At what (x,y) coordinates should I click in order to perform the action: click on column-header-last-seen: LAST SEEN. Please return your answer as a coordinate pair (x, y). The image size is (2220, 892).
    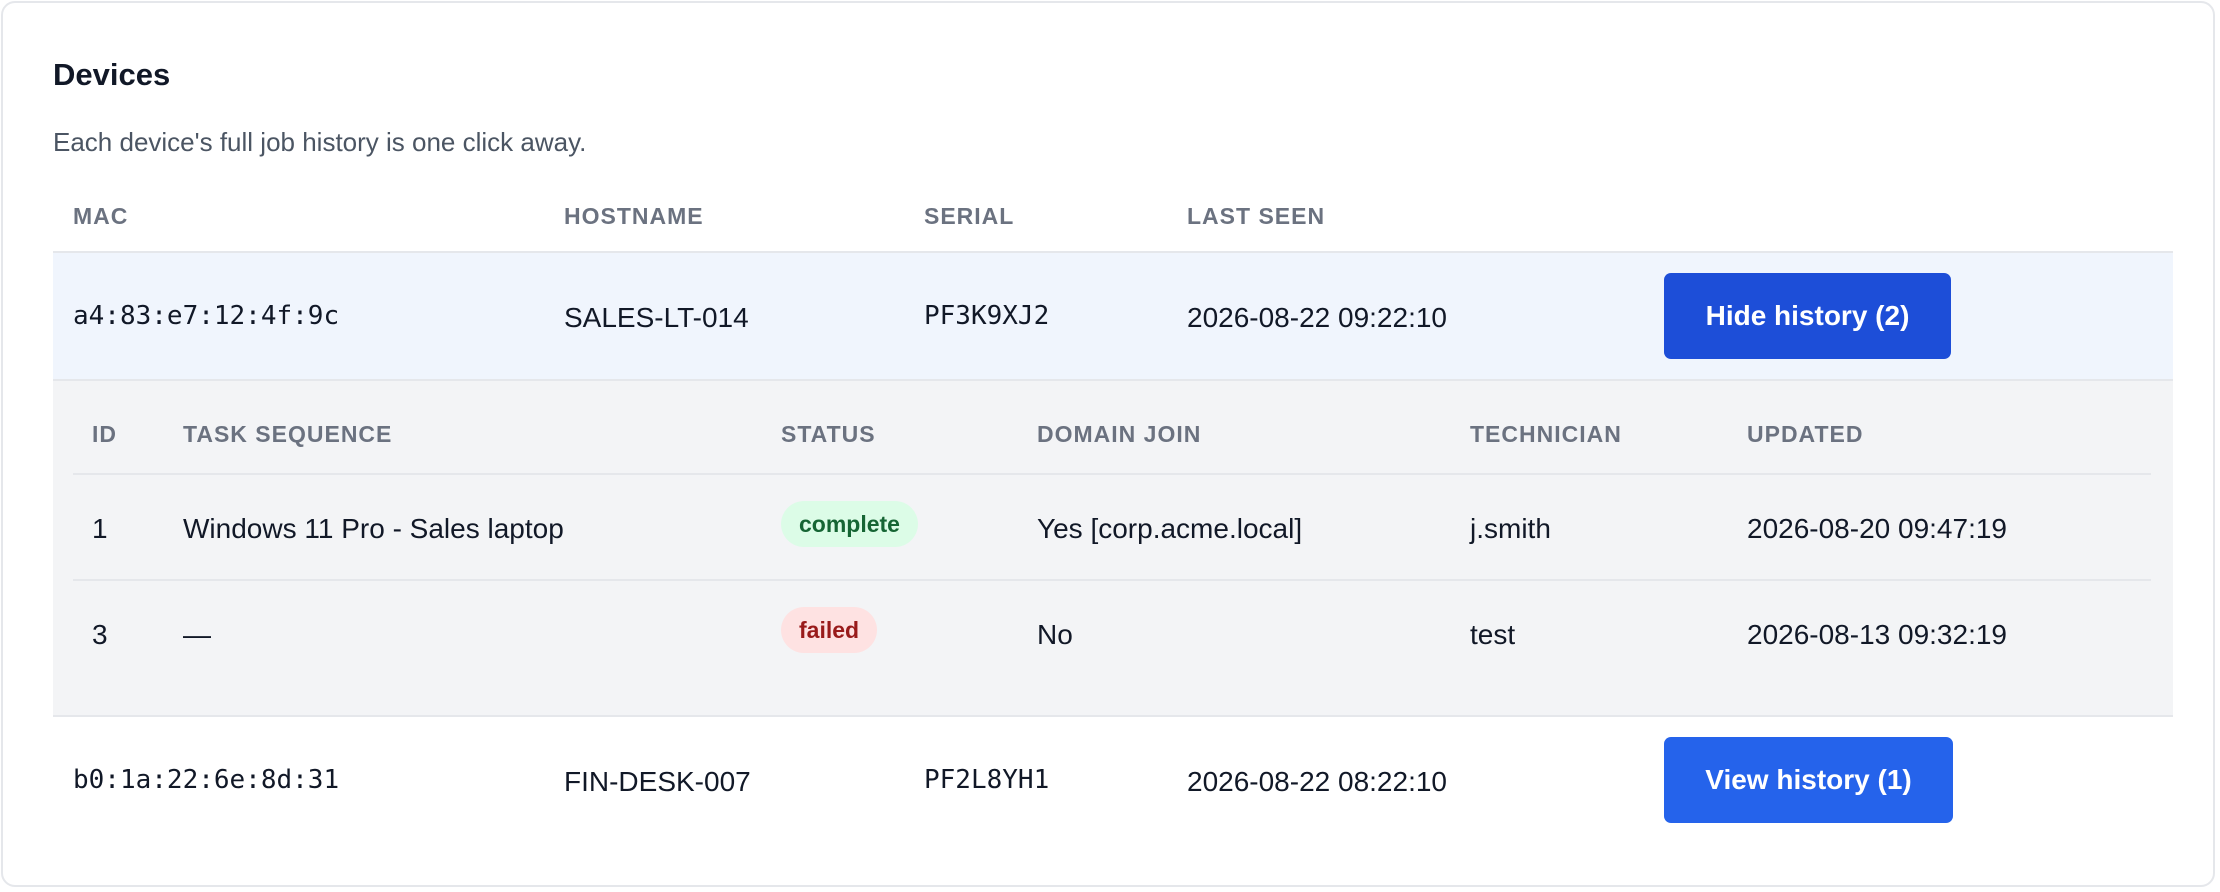
    Looking at the image, I should click on (1256, 216).